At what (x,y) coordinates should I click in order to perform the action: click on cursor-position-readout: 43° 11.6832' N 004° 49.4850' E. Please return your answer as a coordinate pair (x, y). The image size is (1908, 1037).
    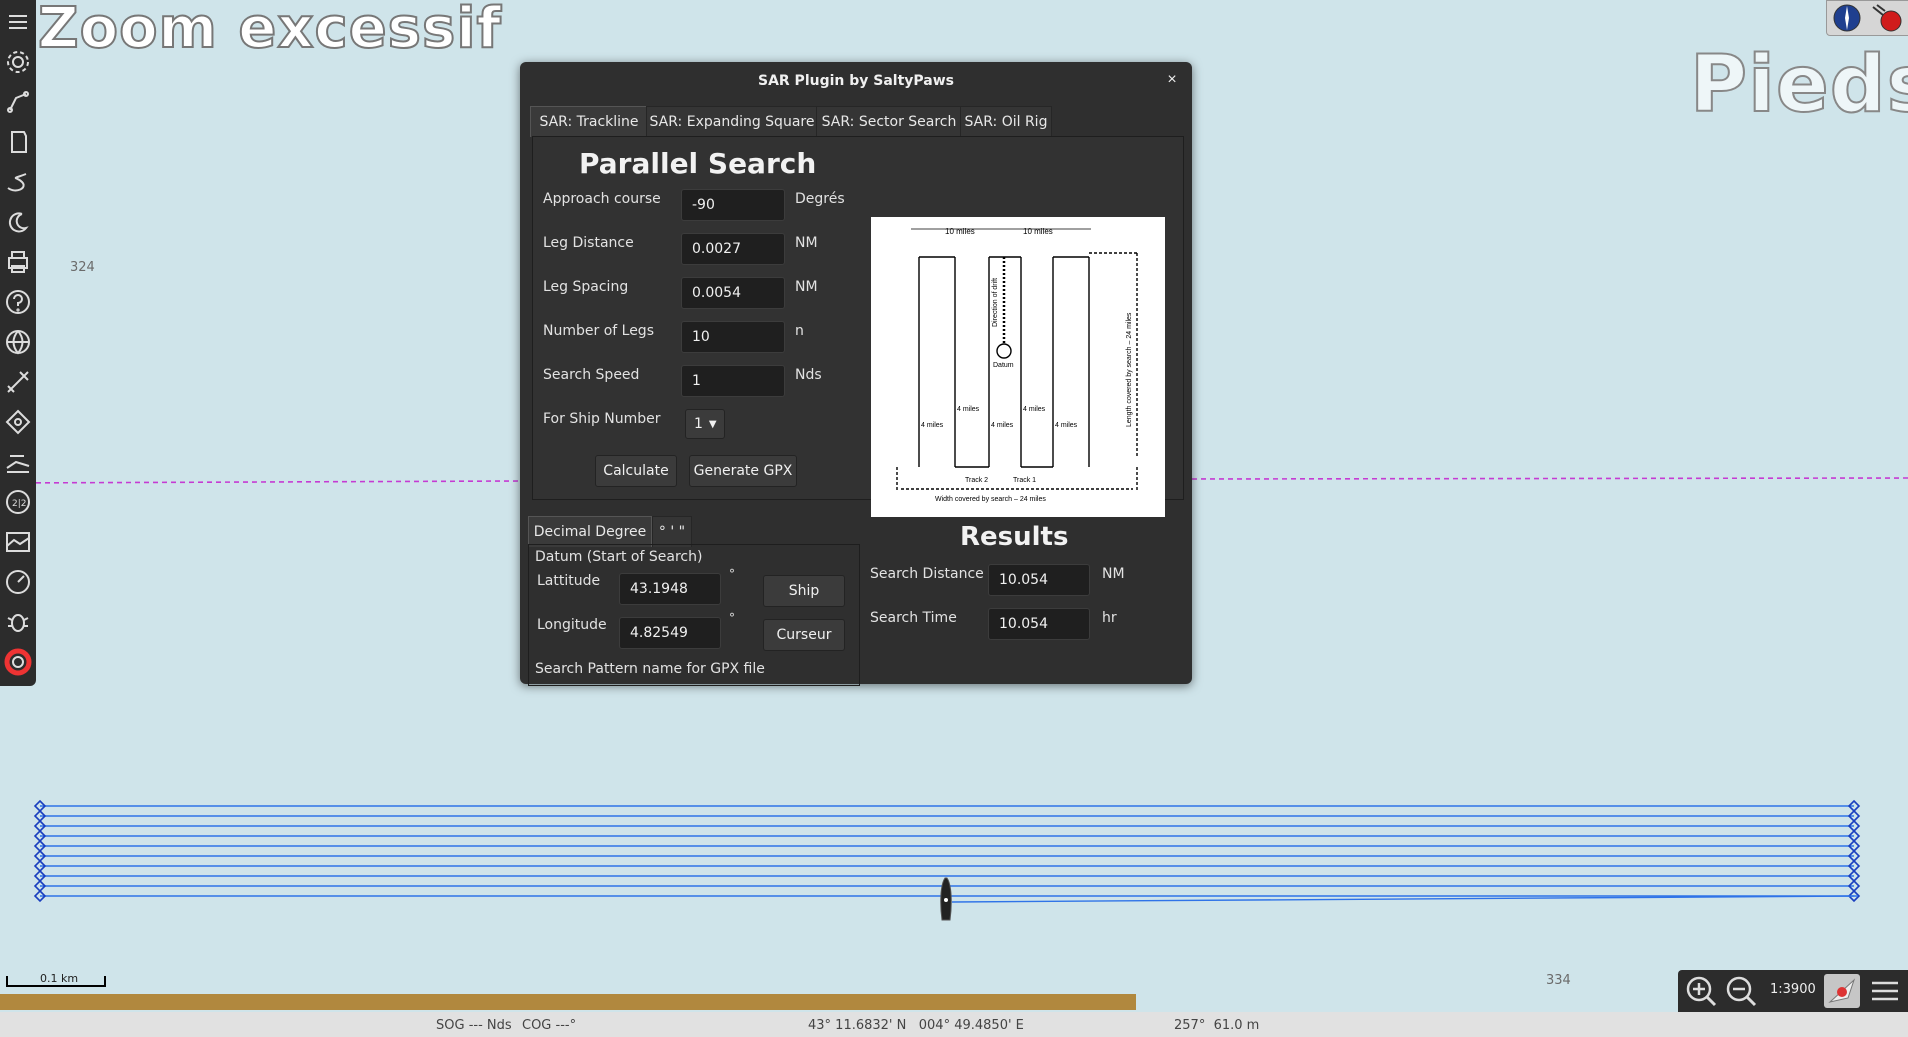
    Looking at the image, I should click on (916, 1025).